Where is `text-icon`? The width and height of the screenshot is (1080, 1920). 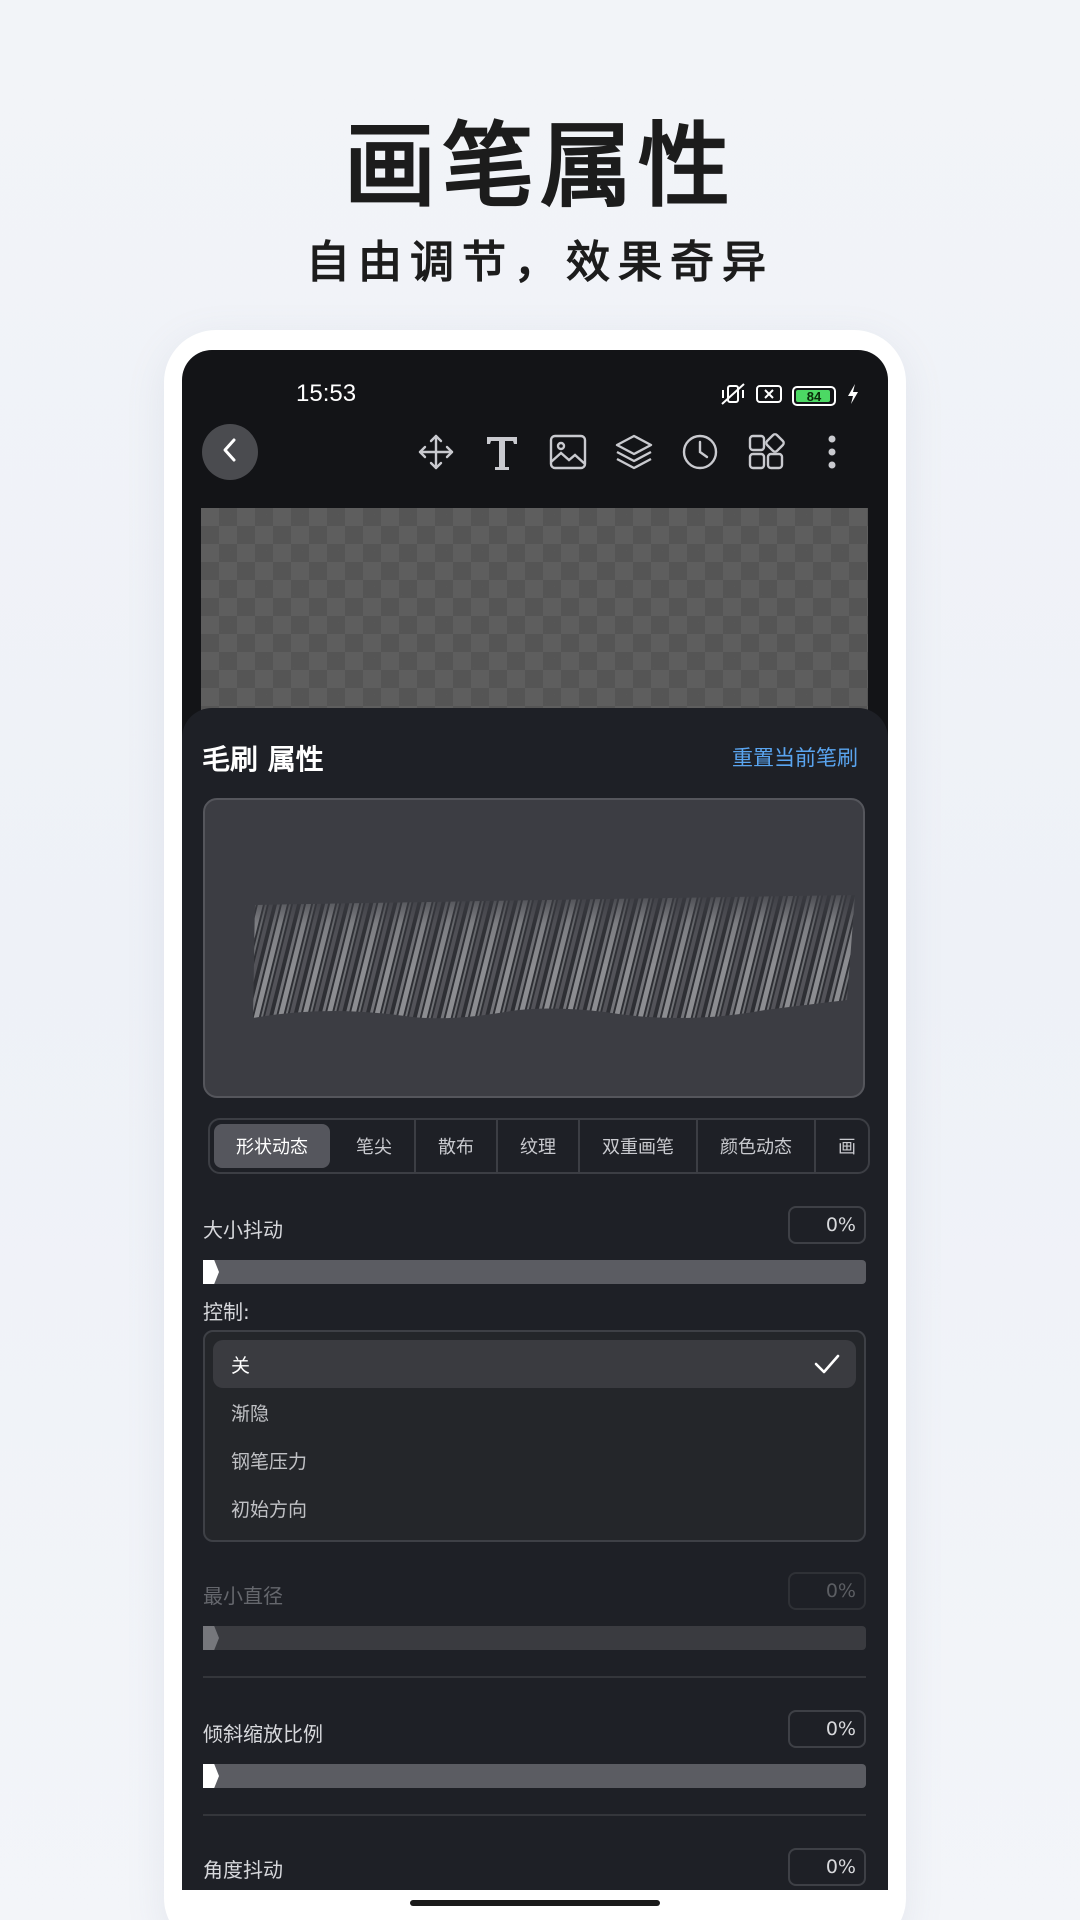 text-icon is located at coordinates (502, 452).